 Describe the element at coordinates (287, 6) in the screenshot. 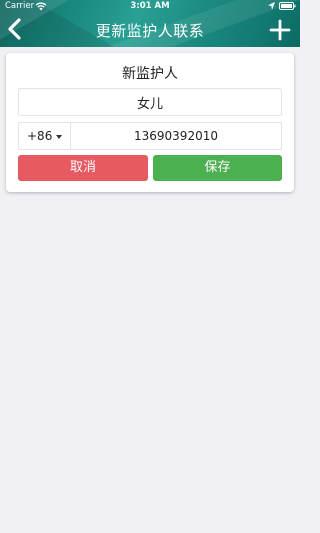

I see `battery-icon` at that location.